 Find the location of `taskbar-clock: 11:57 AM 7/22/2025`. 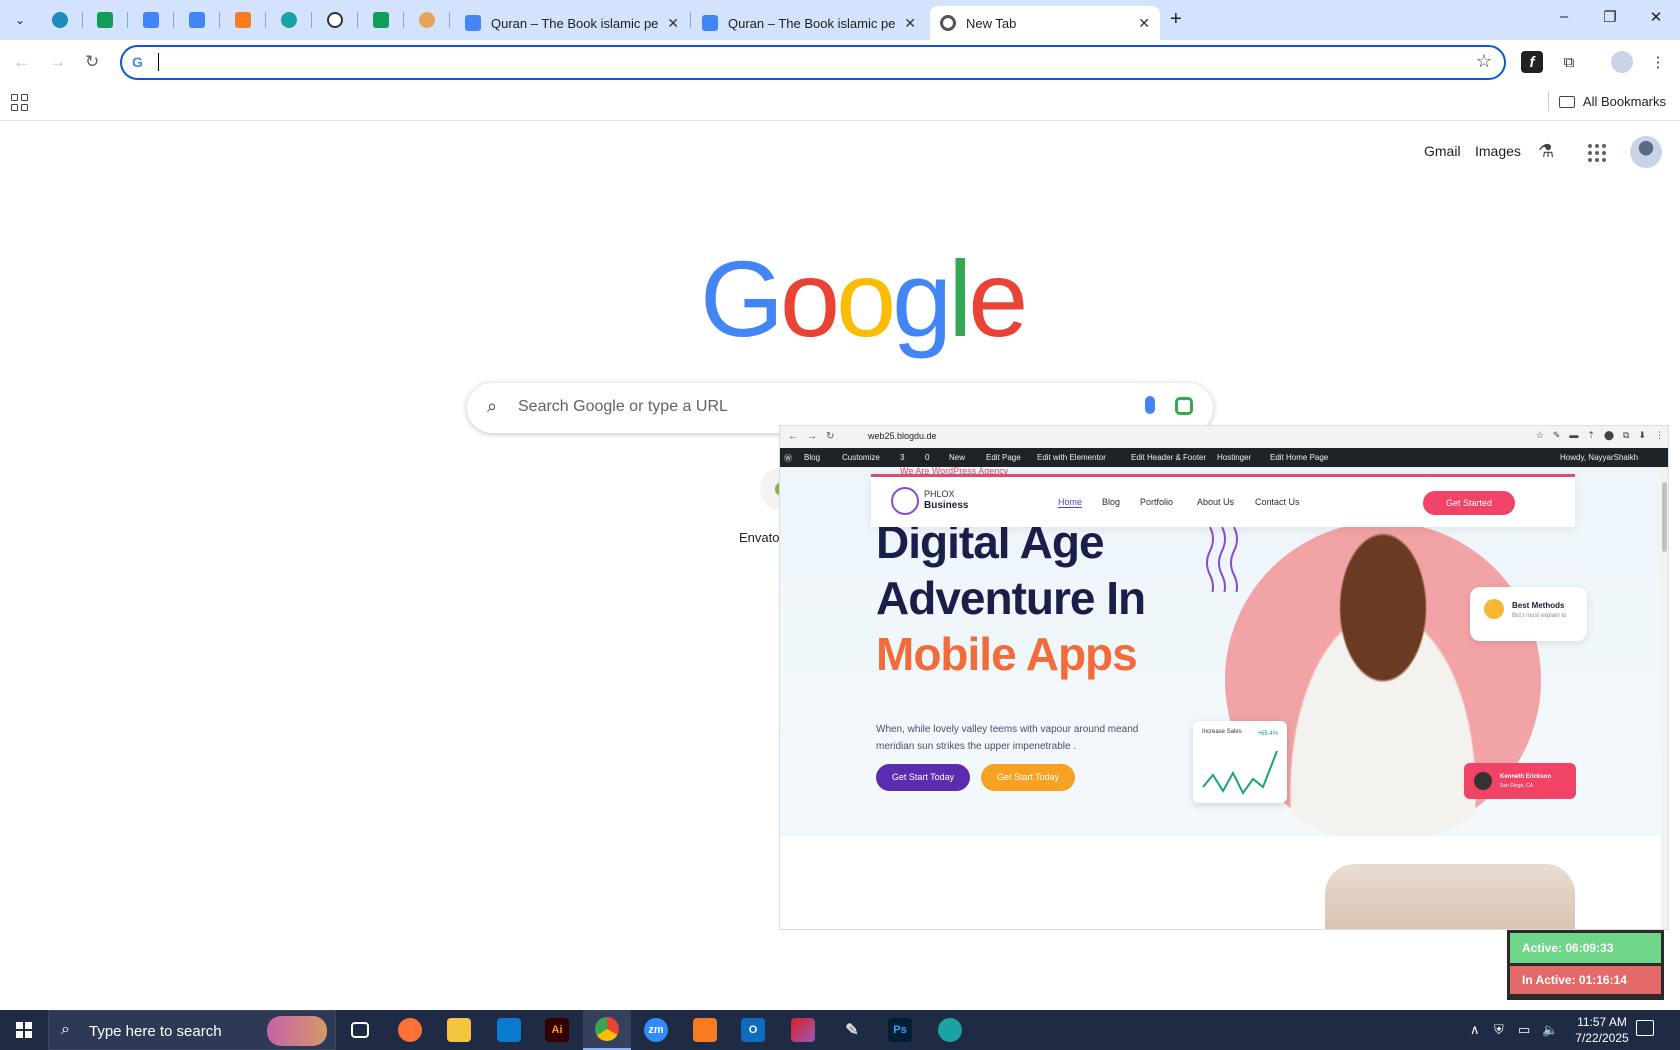

taskbar-clock: 11:57 AM 7/22/2025 is located at coordinates (1602, 1030).